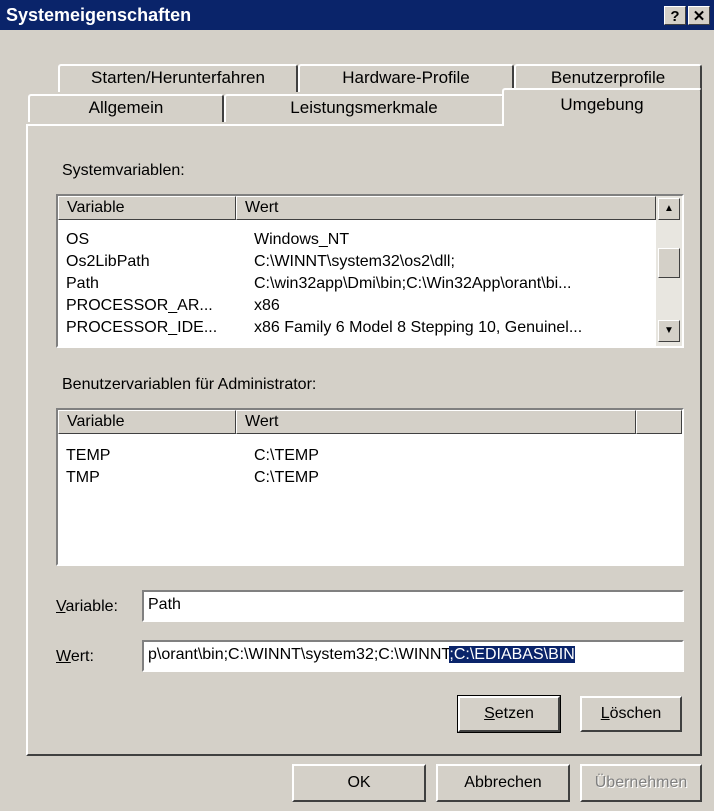  Describe the element at coordinates (87, 606) in the screenshot. I see `variable-label: Variable:` at that location.